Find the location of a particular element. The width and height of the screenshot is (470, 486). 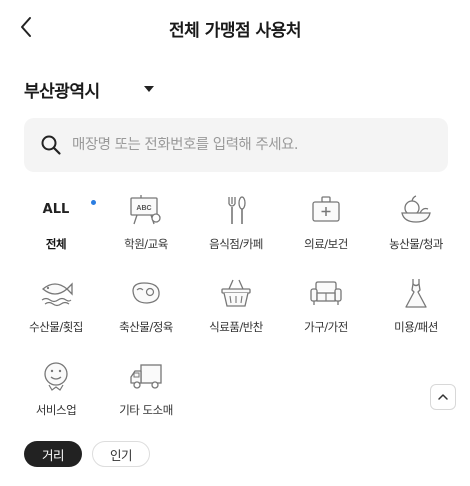

easel-abc-icon: ABC is located at coordinates (145, 210).